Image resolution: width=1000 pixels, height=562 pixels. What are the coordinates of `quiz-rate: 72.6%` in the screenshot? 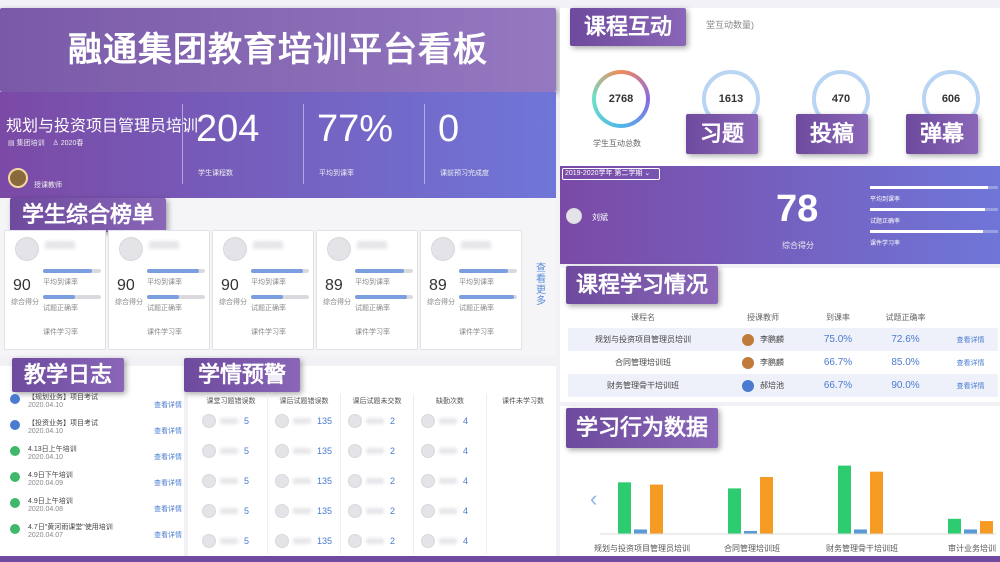 It's located at (905, 339).